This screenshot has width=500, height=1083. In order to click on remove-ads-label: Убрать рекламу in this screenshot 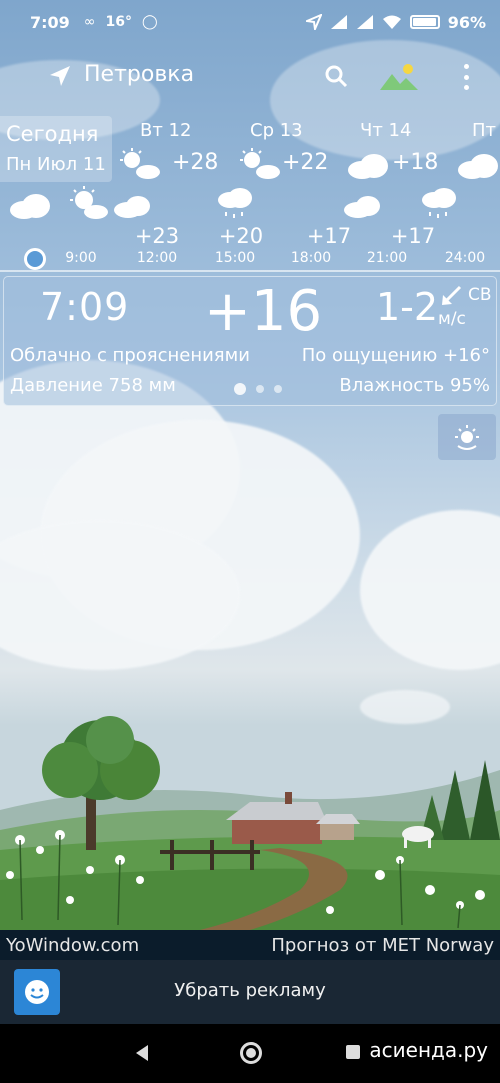, I will do `click(250, 990)`.